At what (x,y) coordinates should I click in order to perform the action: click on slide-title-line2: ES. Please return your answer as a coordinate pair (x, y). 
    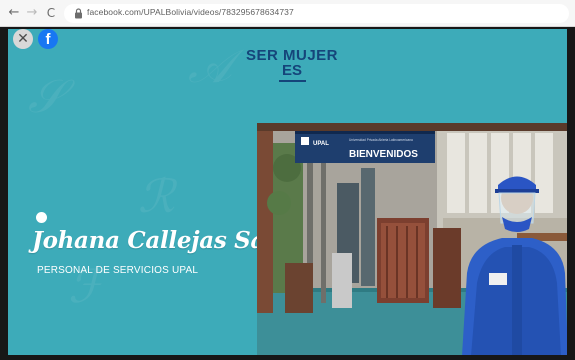
    Looking at the image, I should click on (291, 70).